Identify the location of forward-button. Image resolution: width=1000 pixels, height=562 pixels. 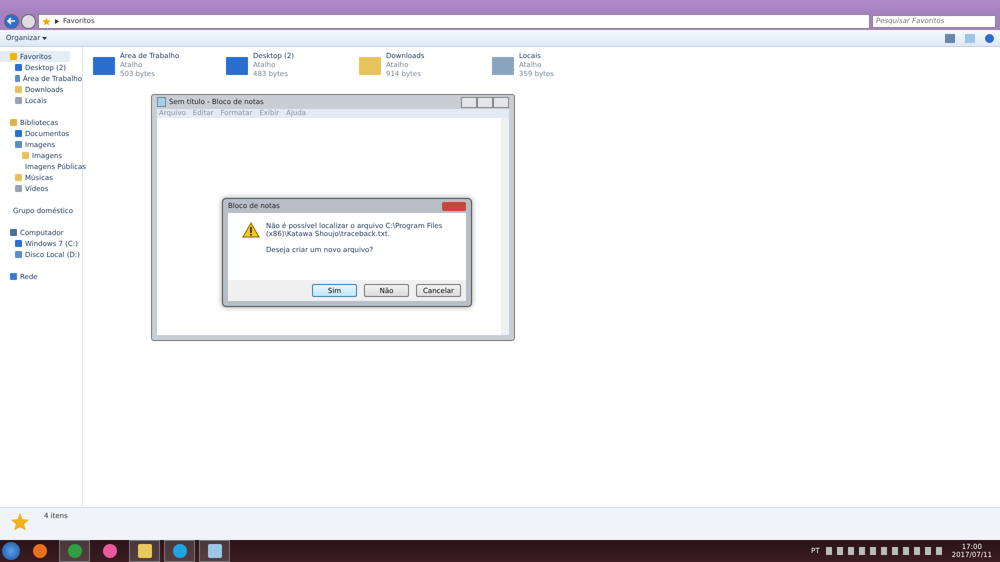
(28, 21).